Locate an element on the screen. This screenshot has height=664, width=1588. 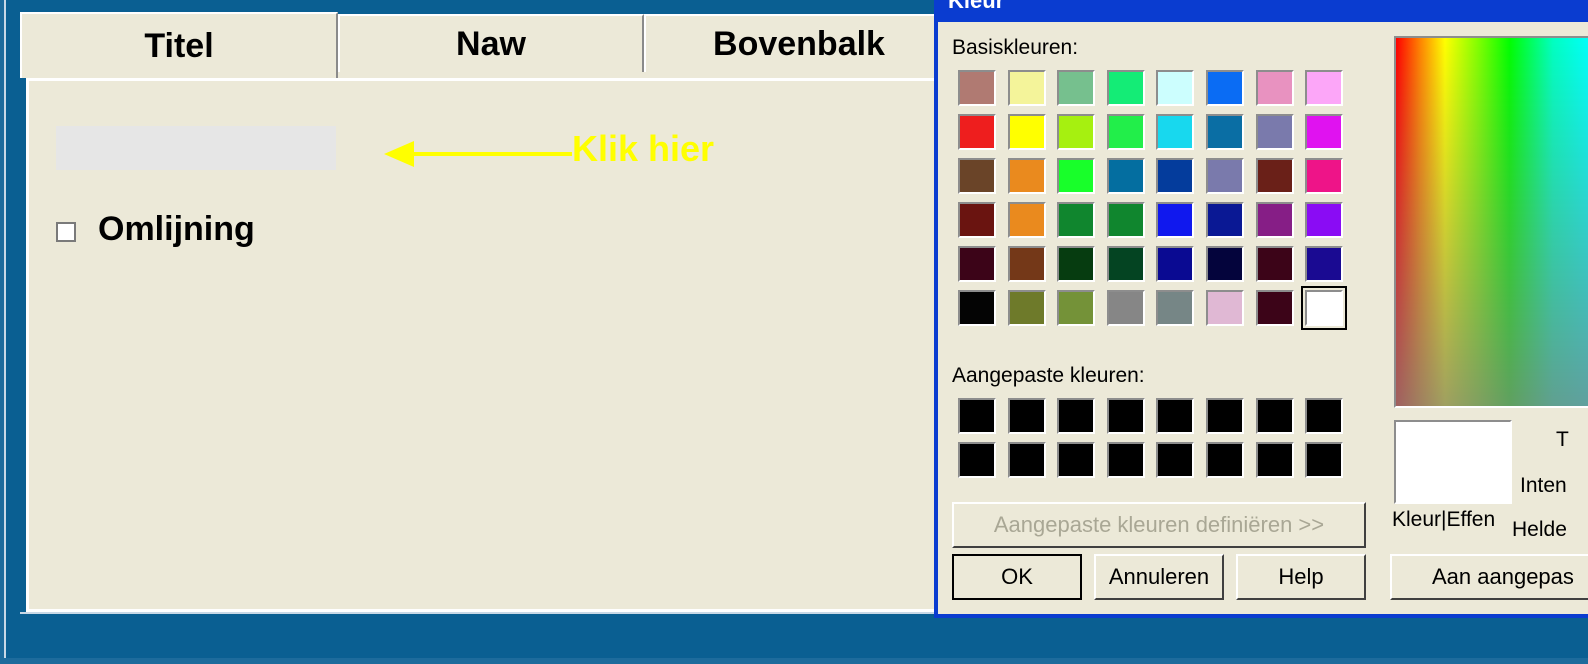
ok-button: OK is located at coordinates (1017, 577).